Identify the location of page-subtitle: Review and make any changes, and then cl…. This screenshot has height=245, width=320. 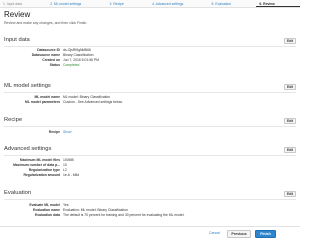
(46, 23).